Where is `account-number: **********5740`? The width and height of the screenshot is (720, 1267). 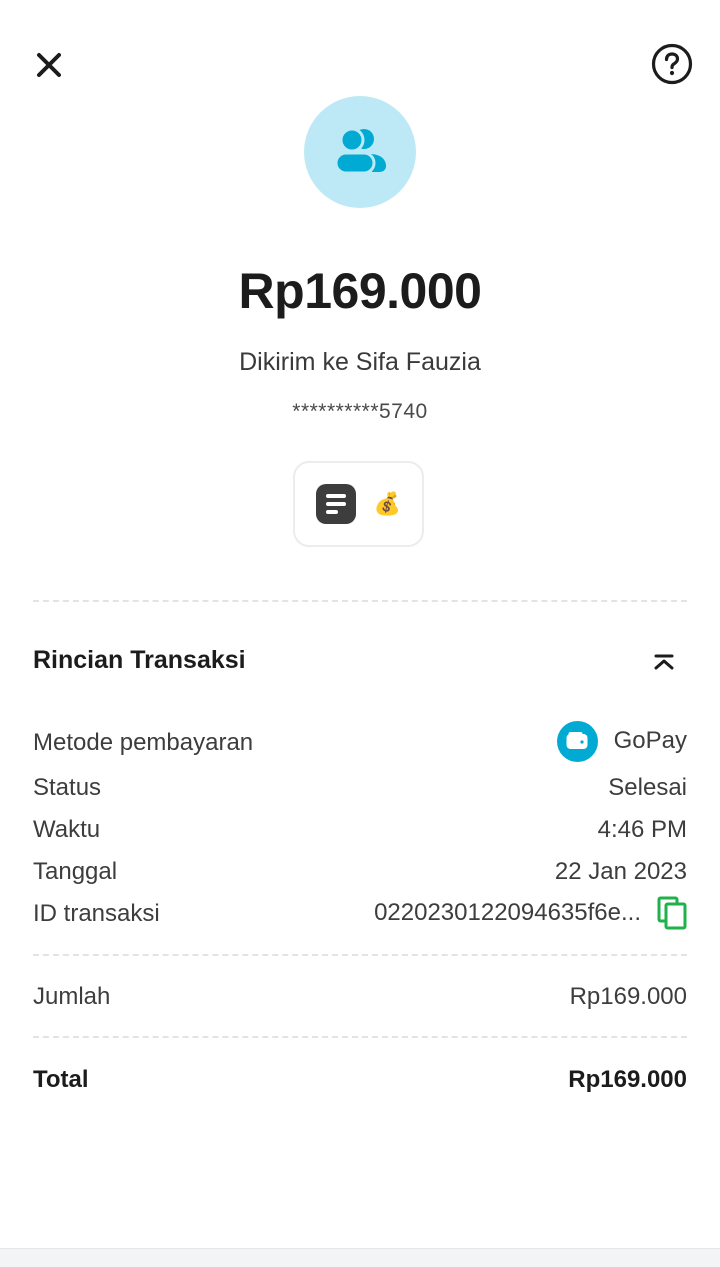
account-number: **********5740 is located at coordinates (360, 411).